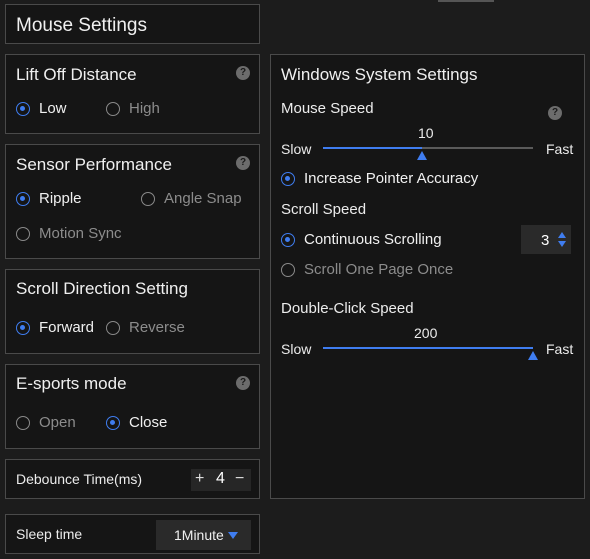 The width and height of the screenshot is (590, 559). What do you see at coordinates (533, 355) in the screenshot?
I see `double-click-slider-thumb` at bounding box center [533, 355].